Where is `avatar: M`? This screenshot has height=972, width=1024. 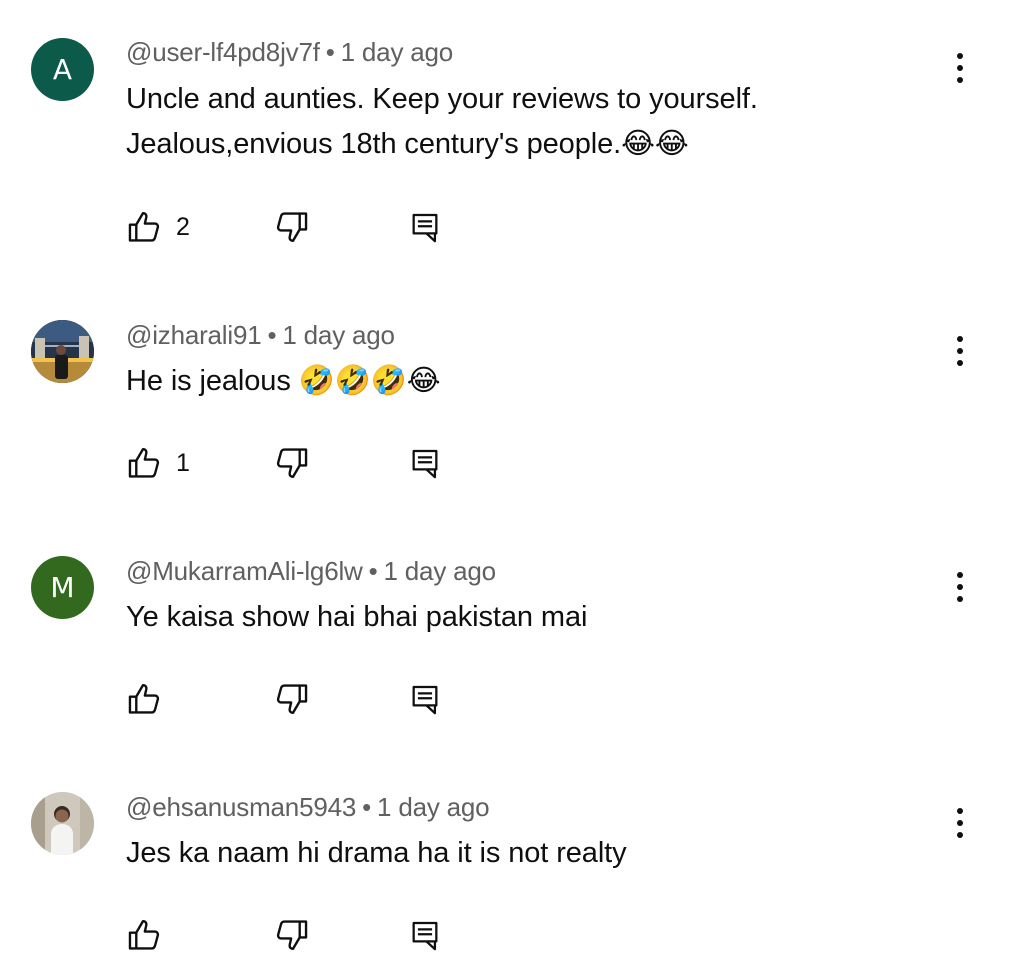
avatar: M is located at coordinates (62, 587).